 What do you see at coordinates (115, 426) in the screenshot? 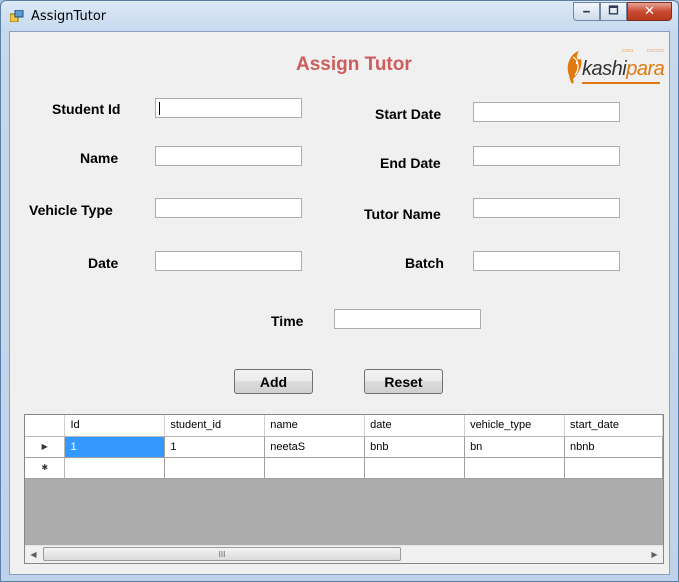
I see `column-header: Id` at bounding box center [115, 426].